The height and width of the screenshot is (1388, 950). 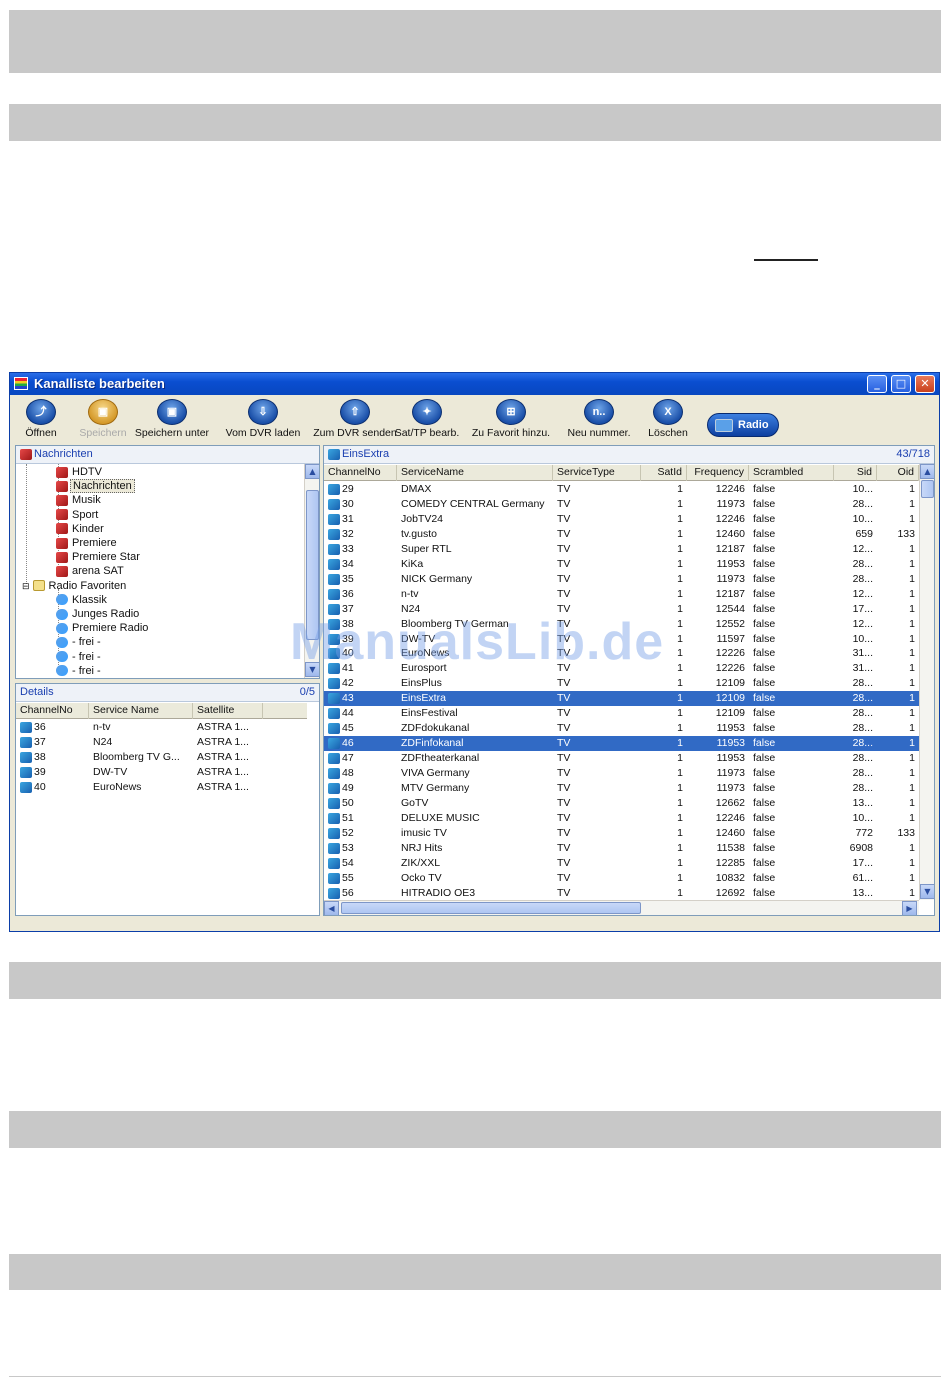 What do you see at coordinates (621, 863) in the screenshot?
I see `table-row: 54 ZIK/XXL TV 1 12285 false 17... 1` at bounding box center [621, 863].